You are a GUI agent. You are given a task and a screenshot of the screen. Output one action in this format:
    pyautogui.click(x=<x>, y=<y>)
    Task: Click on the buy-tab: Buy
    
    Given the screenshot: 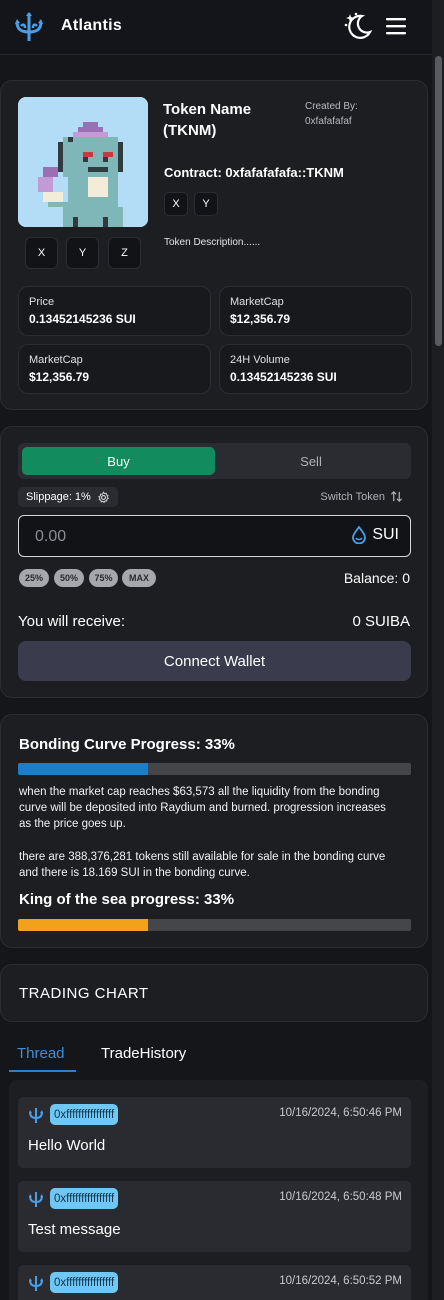 What is the action you would take?
    pyautogui.click(x=118, y=461)
    